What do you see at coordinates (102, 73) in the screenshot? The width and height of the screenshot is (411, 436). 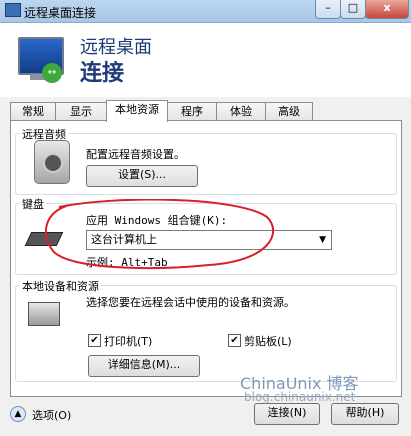 I see `header-title-line2: 连接` at bounding box center [102, 73].